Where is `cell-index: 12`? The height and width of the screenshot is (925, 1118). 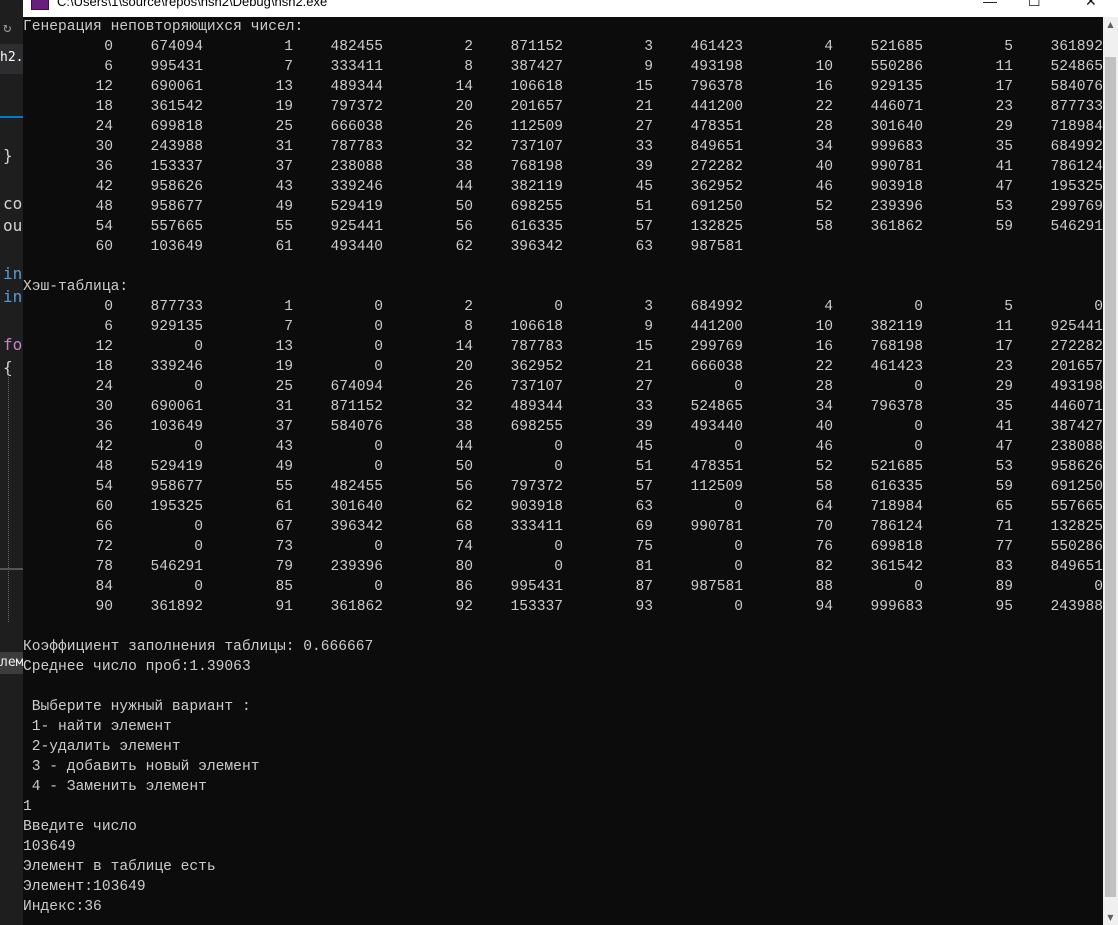
cell-index: 12 is located at coordinates (104, 347).